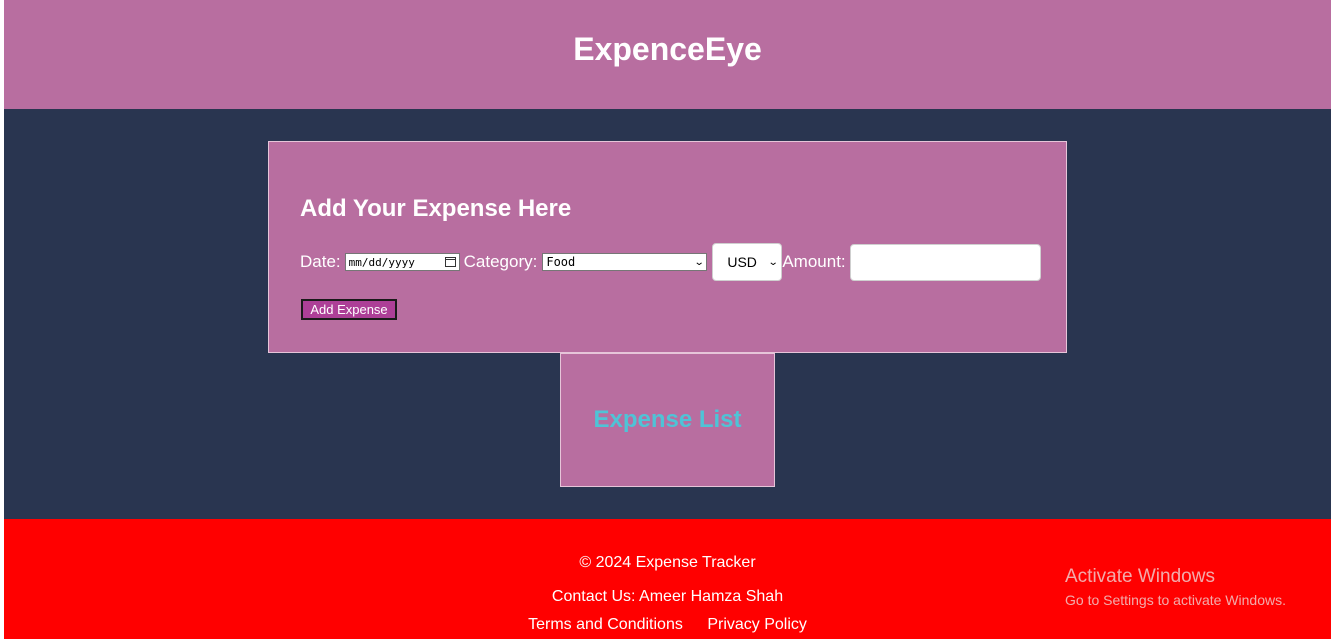 This screenshot has height=639, width=1331. What do you see at coordinates (742, 262) in the screenshot?
I see `currency-selected-value: USD` at bounding box center [742, 262].